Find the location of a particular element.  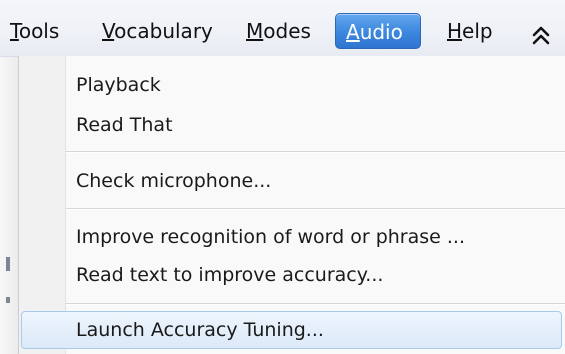

menu-help: Help is located at coordinates (470, 31).